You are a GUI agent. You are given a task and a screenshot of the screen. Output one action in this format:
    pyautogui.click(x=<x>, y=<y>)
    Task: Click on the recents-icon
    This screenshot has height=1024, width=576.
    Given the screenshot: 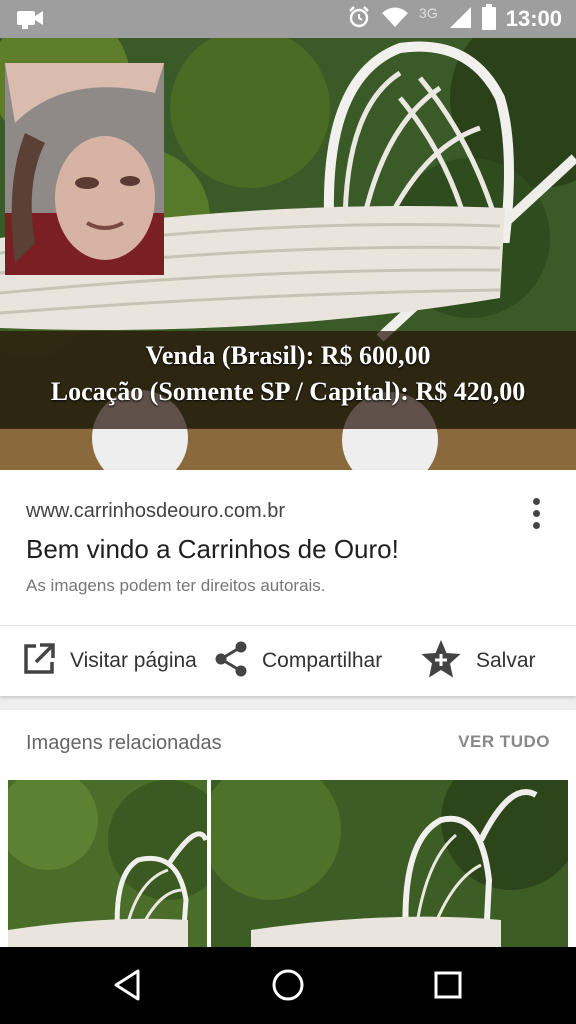 What is the action you would take?
    pyautogui.click(x=448, y=985)
    